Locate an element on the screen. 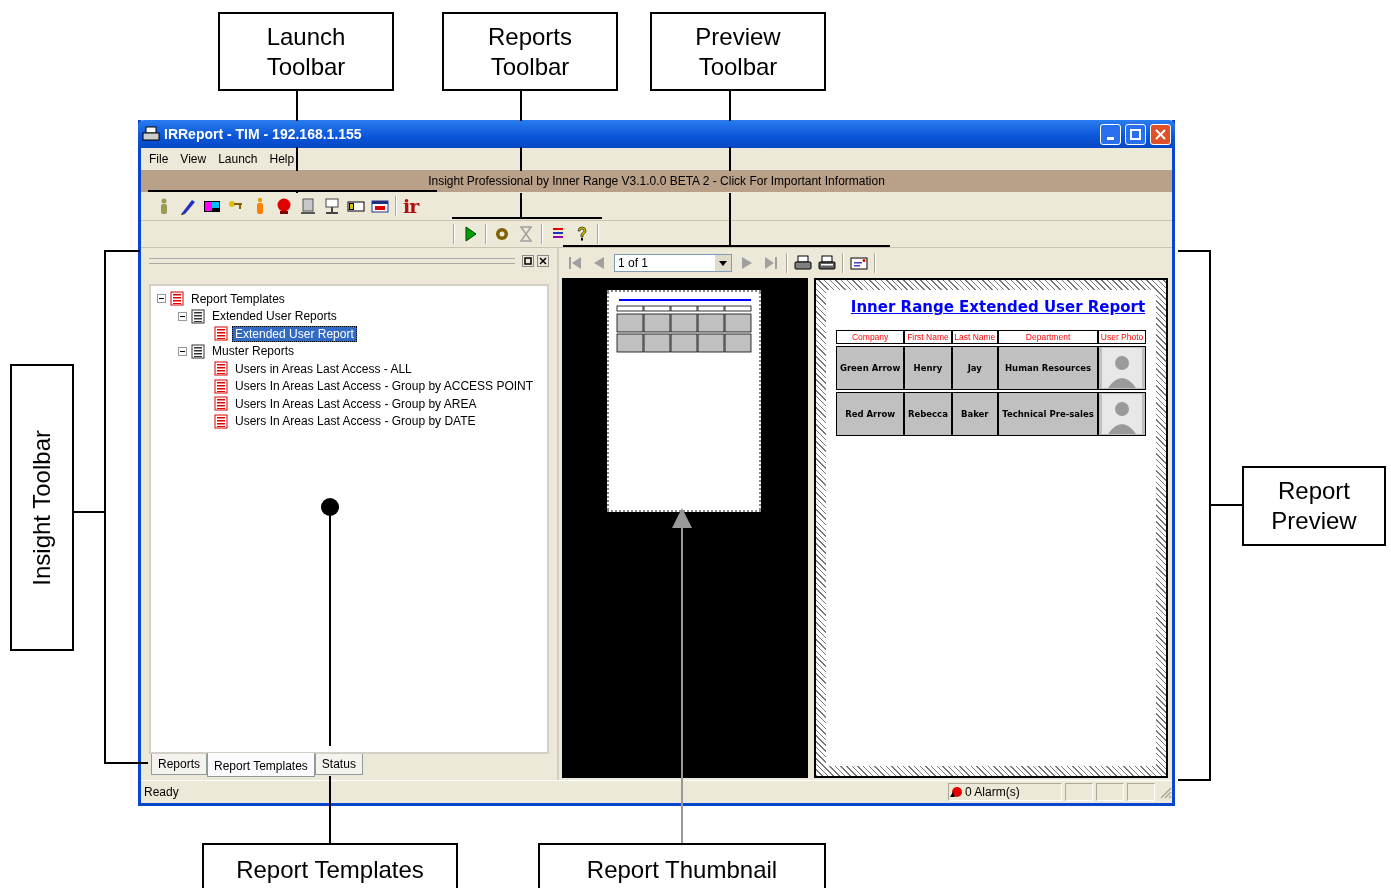  cylinder-icon is located at coordinates (308, 206).